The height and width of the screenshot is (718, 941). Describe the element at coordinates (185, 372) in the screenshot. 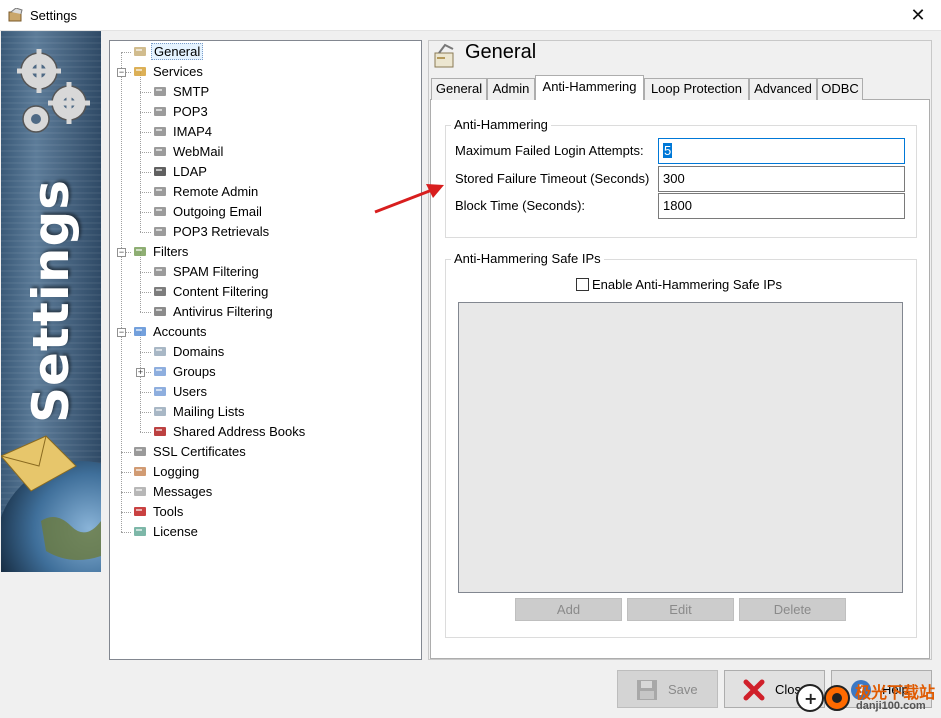

I see `tree-item-groups: Groups` at that location.